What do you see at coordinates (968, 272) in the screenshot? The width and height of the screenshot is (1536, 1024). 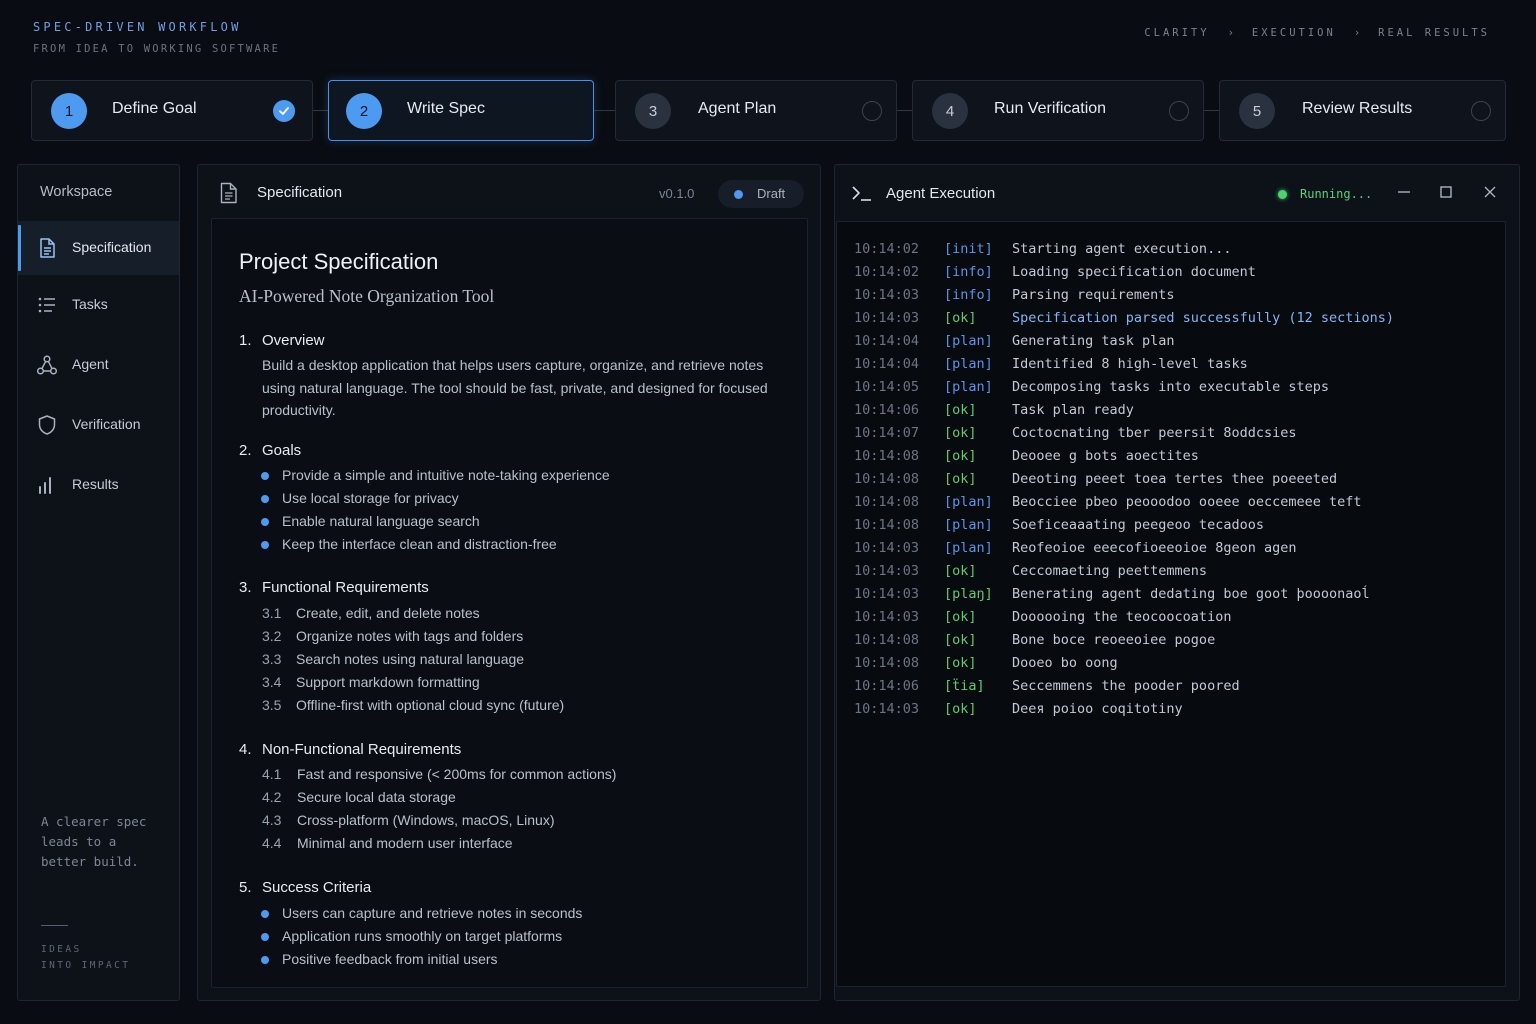 I see `log-tag: [info]` at bounding box center [968, 272].